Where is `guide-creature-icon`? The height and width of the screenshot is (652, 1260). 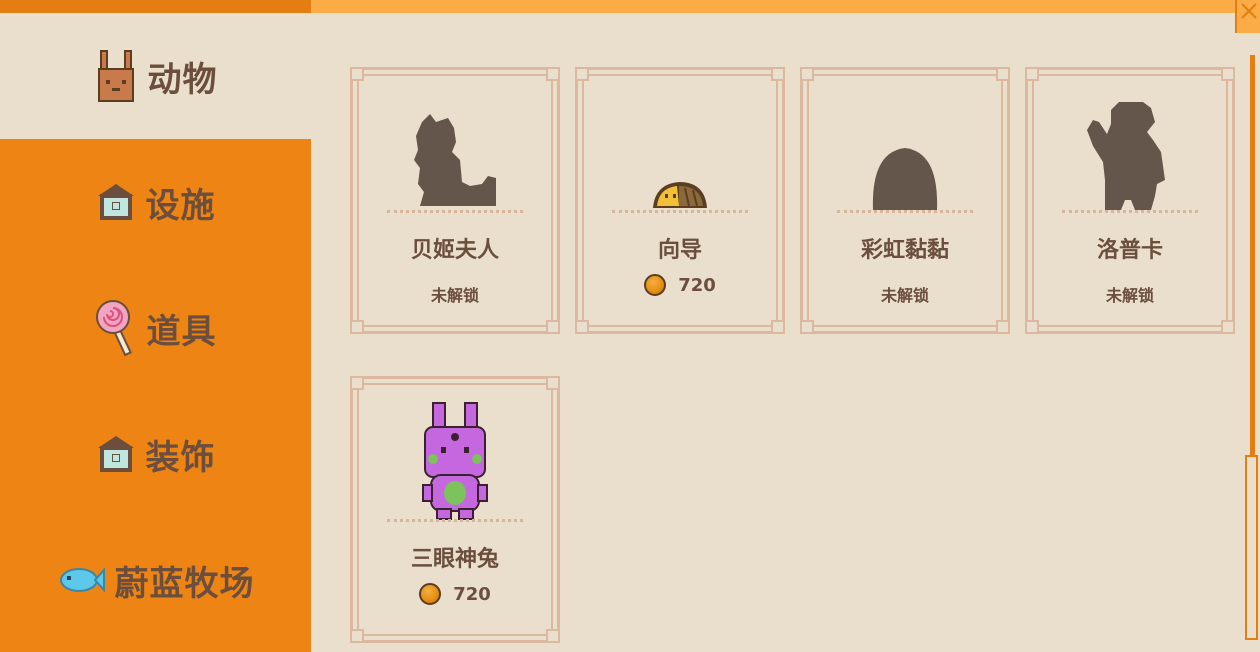
guide-creature-icon is located at coordinates (680, 156).